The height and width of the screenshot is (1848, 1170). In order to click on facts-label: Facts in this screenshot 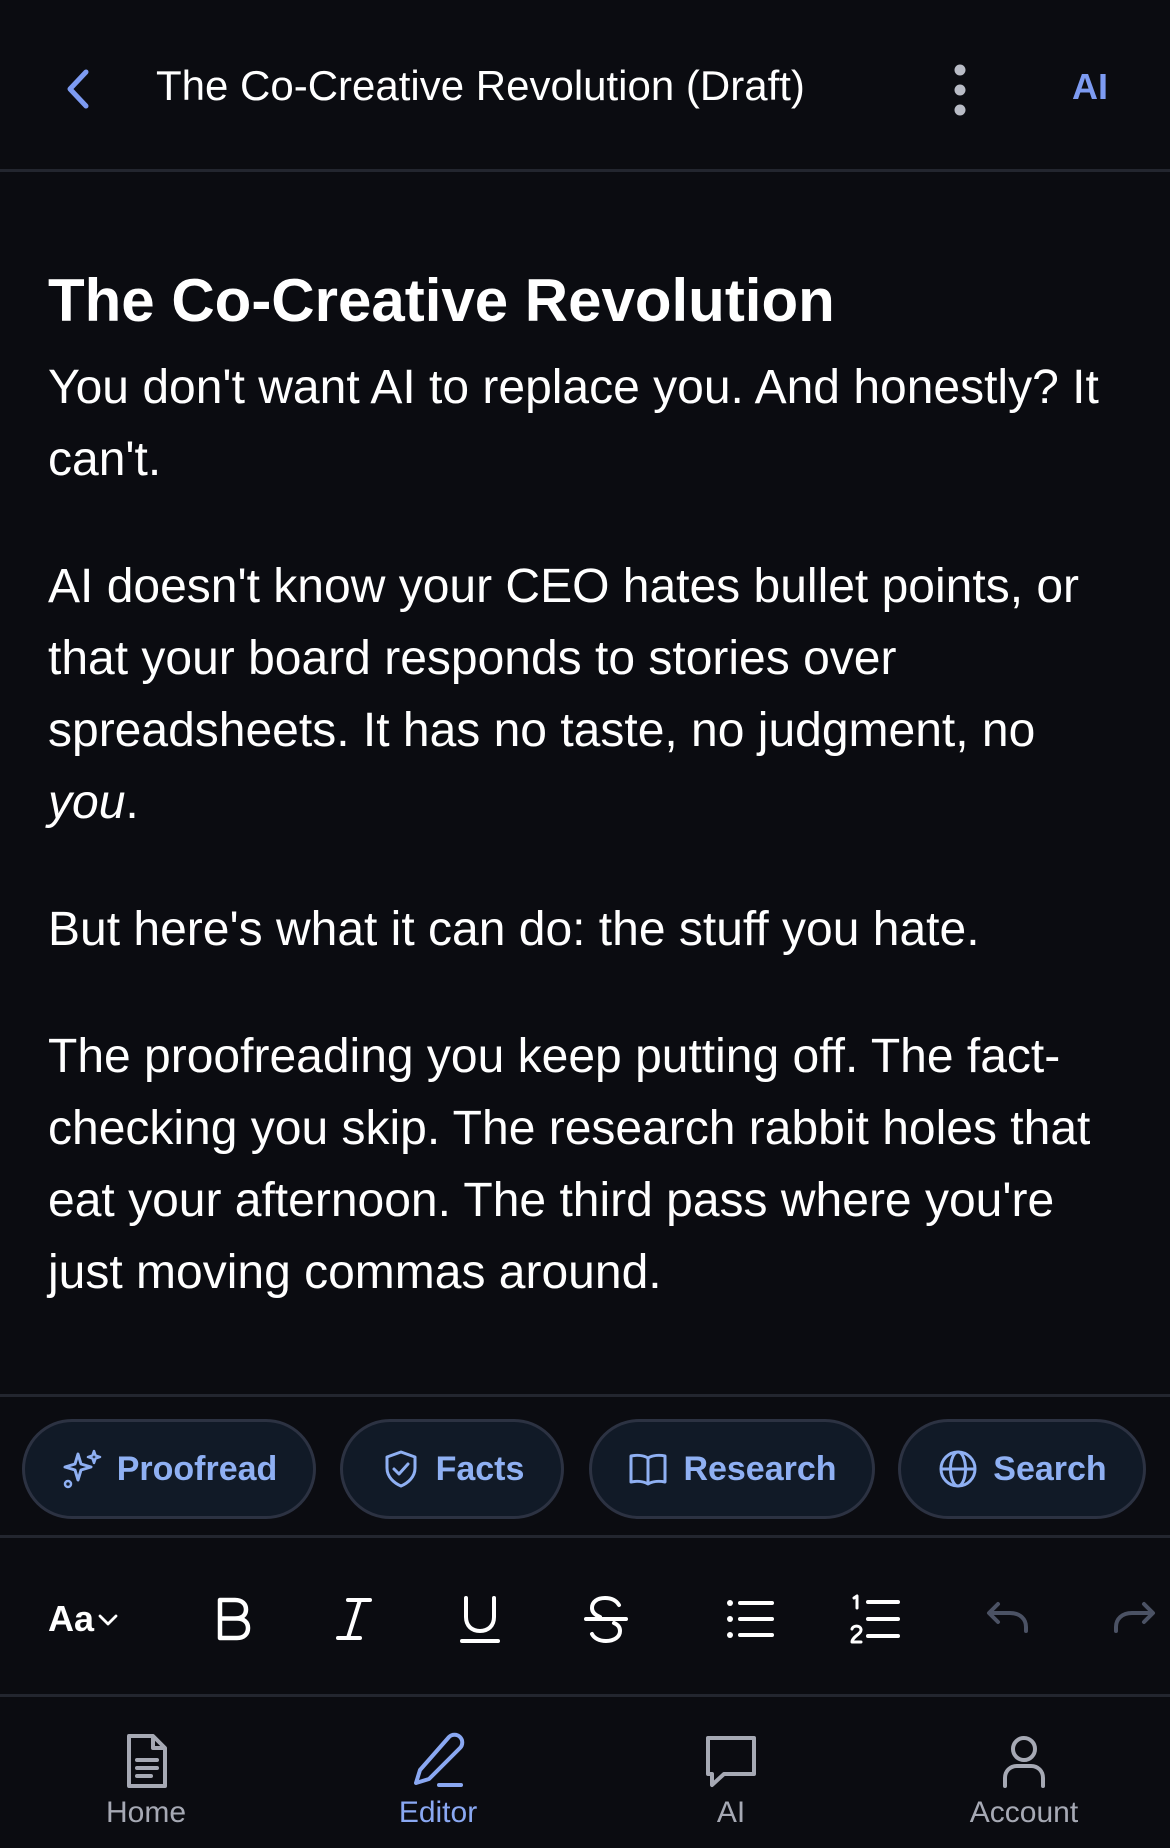, I will do `click(480, 1468)`.